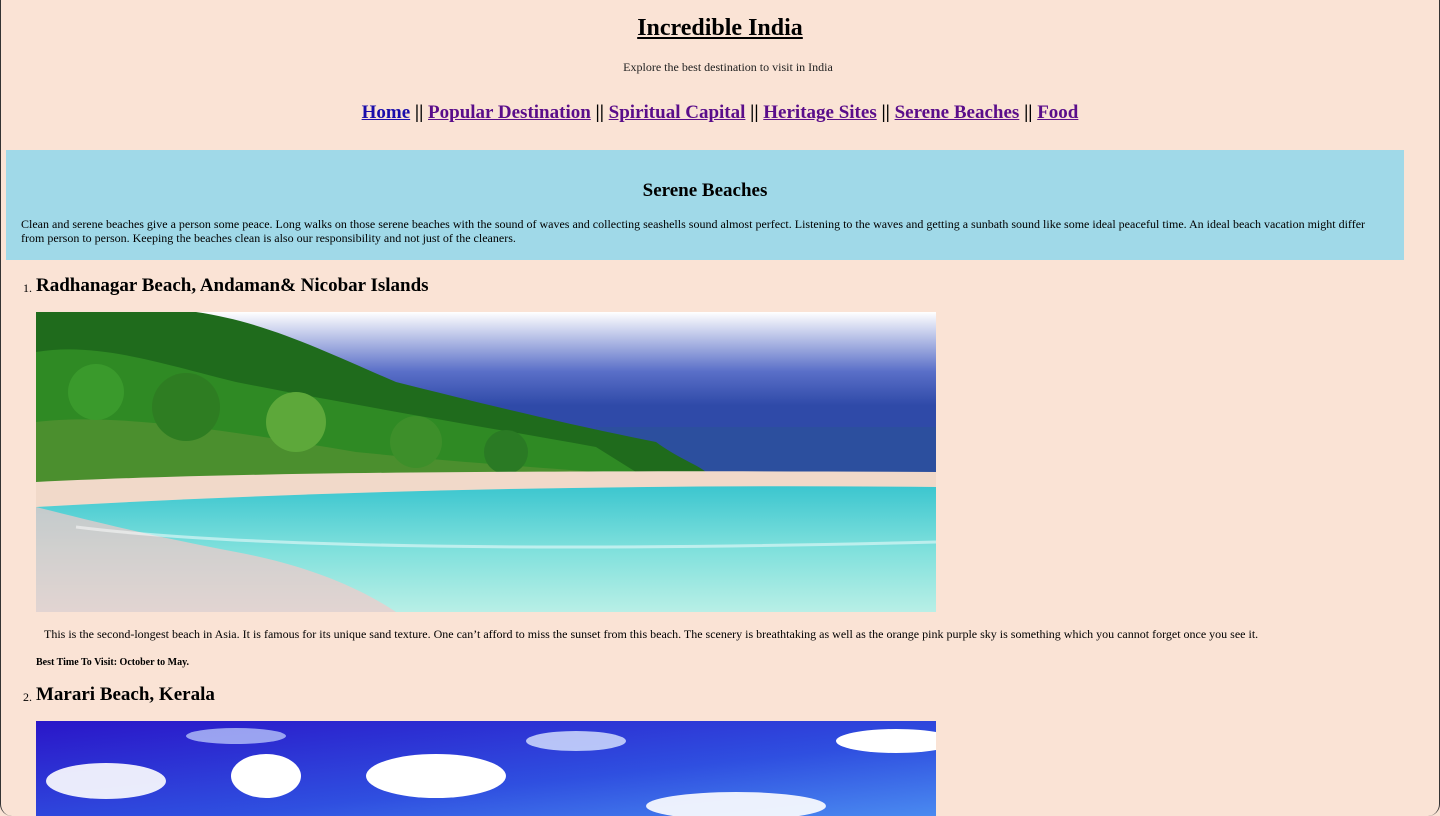 The image size is (1440, 816). Describe the element at coordinates (27, 697) in the screenshot. I see `list-marker: 2.` at that location.